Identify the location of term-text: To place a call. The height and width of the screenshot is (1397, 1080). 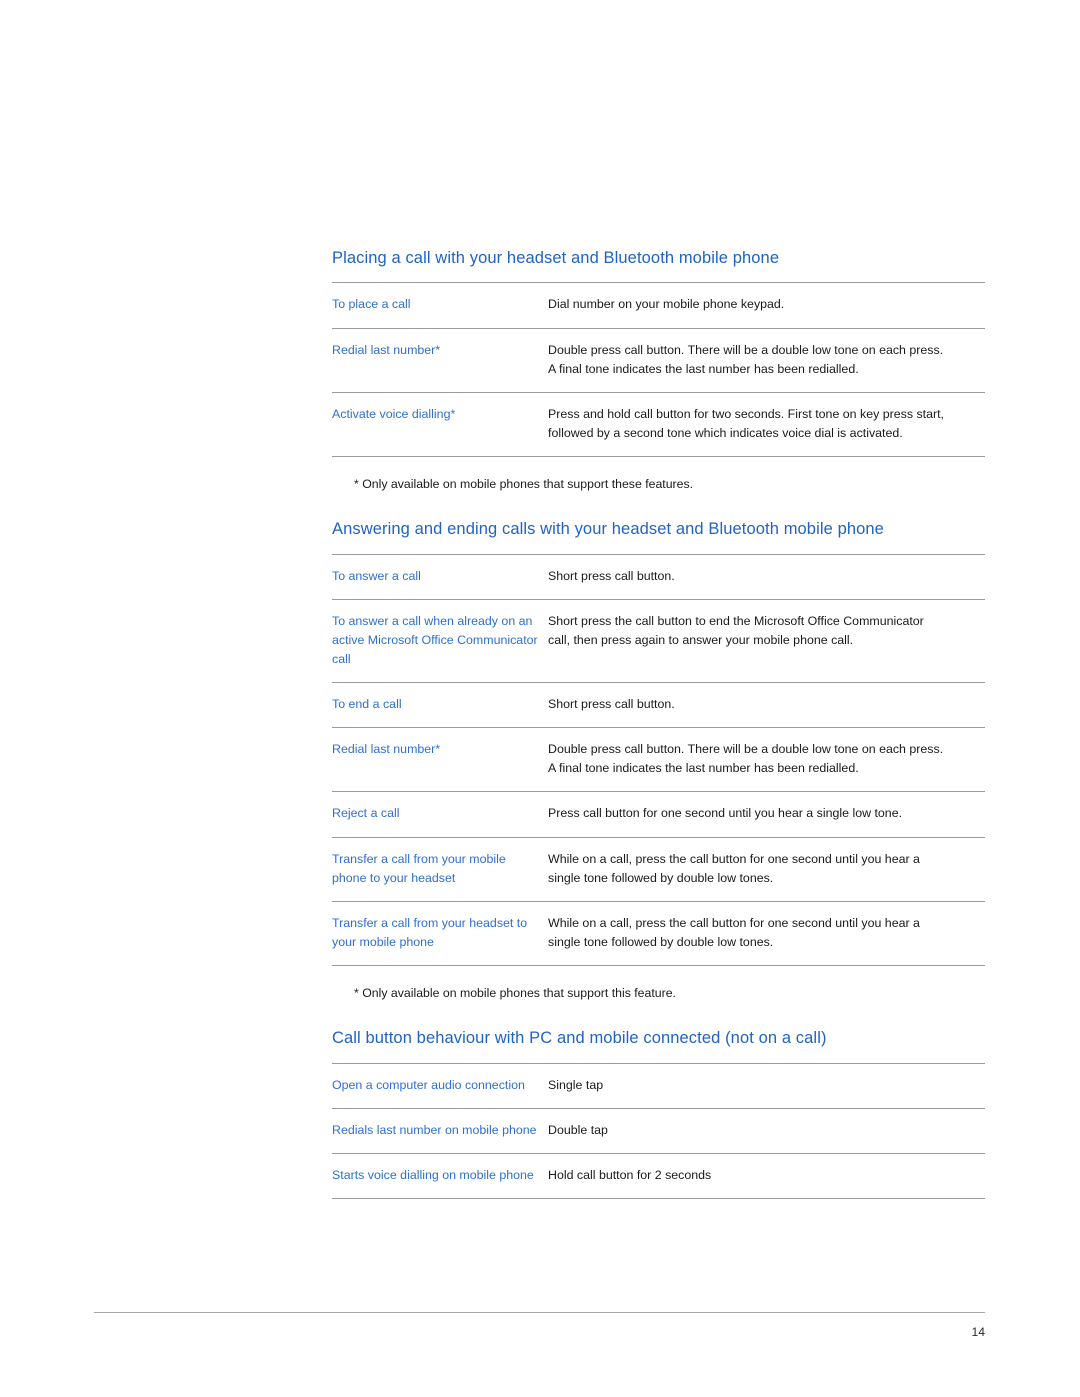
(371, 304).